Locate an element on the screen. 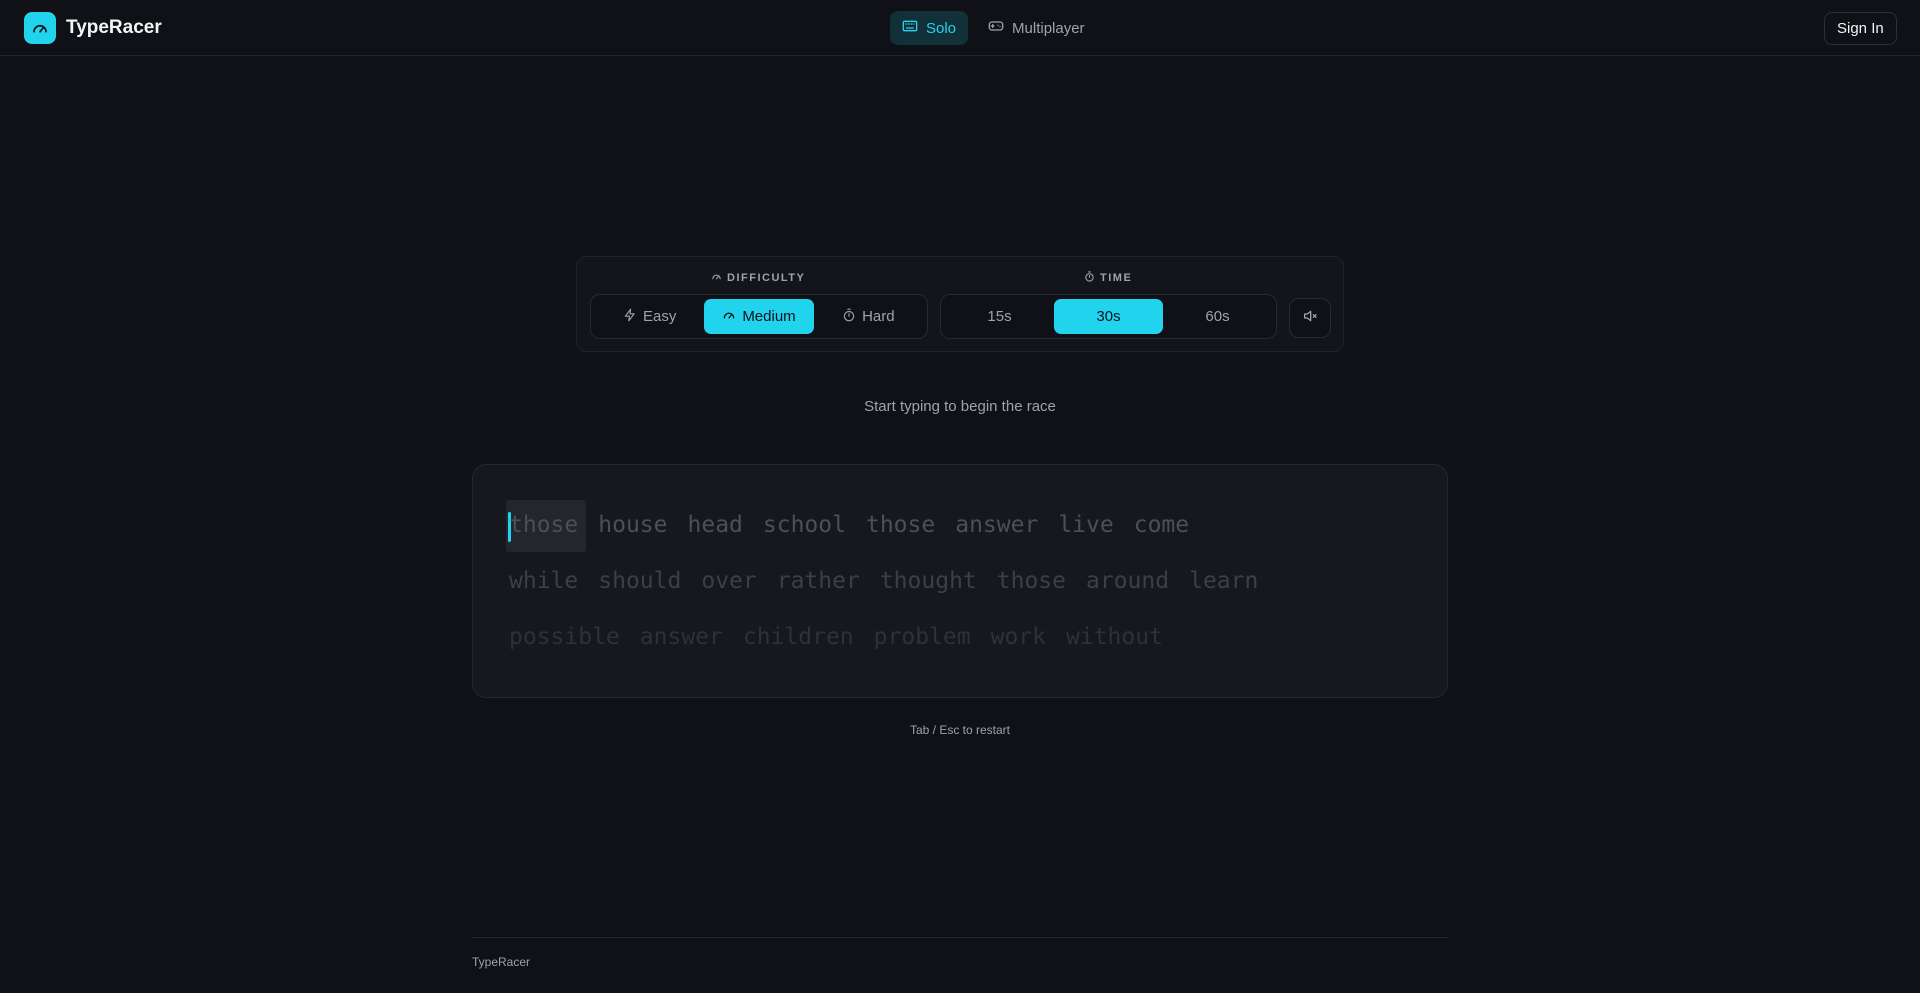 Image resolution: width=1920 pixels, height=993 pixels. difficulty-medium-button: Medium is located at coordinates (759, 316).